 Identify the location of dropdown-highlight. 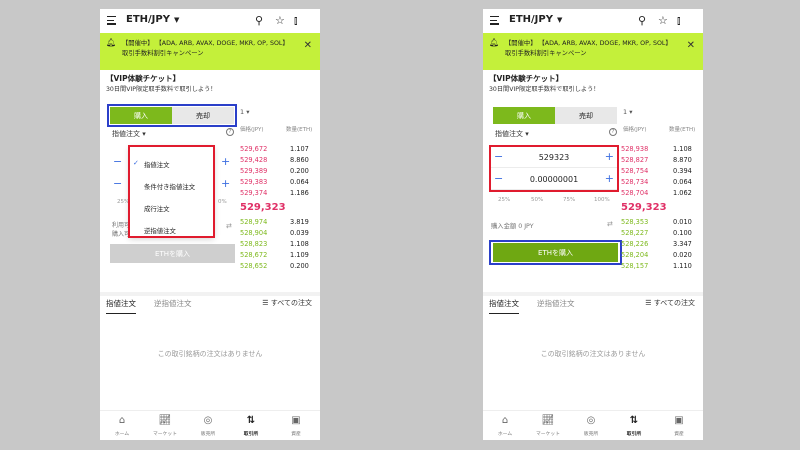
(171, 191).